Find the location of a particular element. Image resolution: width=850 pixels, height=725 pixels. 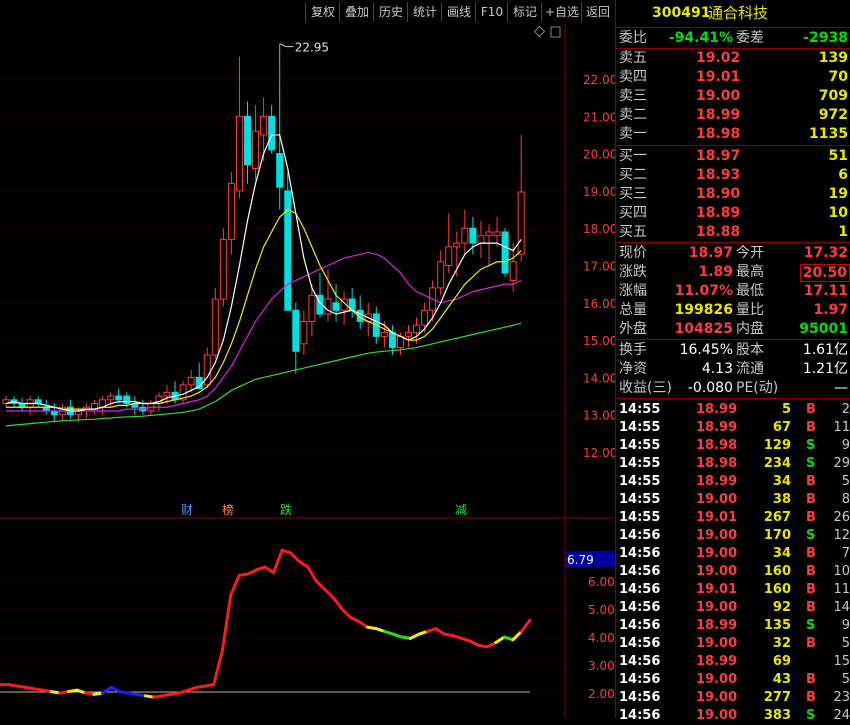

sell-level-row: 卖四 19.01 70 is located at coordinates (733, 77).